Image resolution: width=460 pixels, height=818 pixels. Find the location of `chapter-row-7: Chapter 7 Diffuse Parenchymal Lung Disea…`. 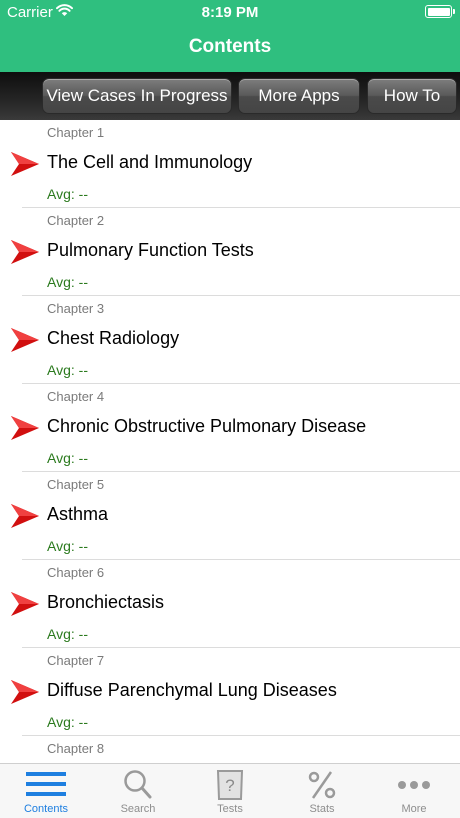

chapter-row-7: Chapter 7 Diffuse Parenchymal Lung Disea… is located at coordinates (230, 692).